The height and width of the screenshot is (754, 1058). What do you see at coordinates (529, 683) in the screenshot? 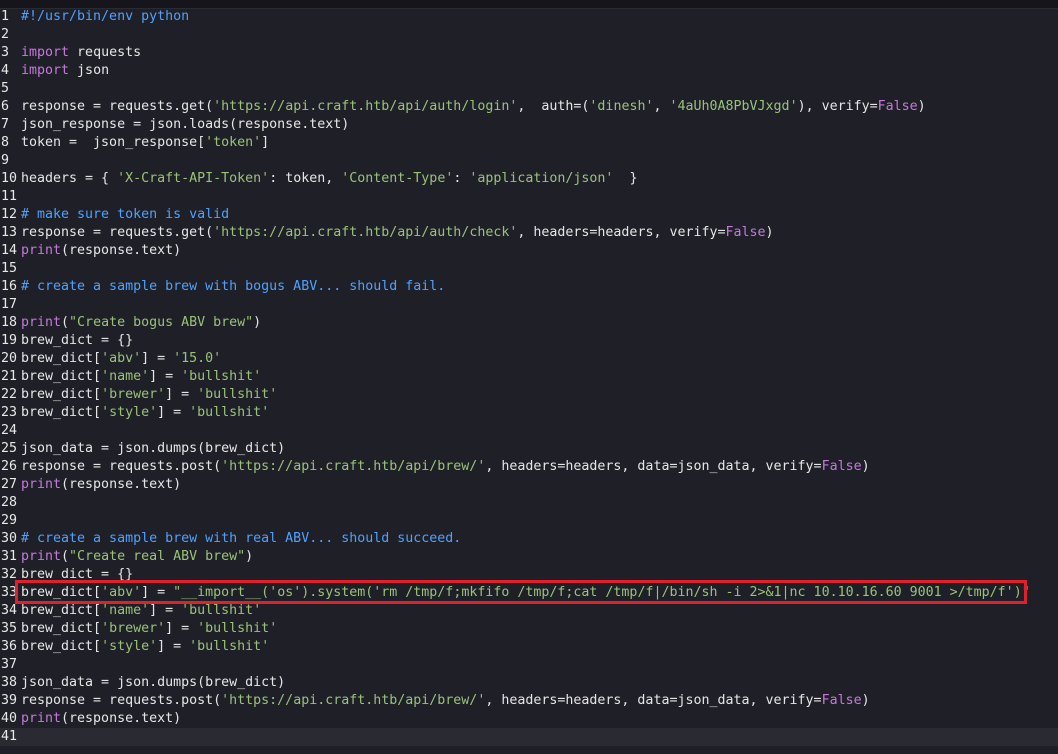
I see `code-line-38: 38 json_data = json.dumps(brew_dict)` at bounding box center [529, 683].